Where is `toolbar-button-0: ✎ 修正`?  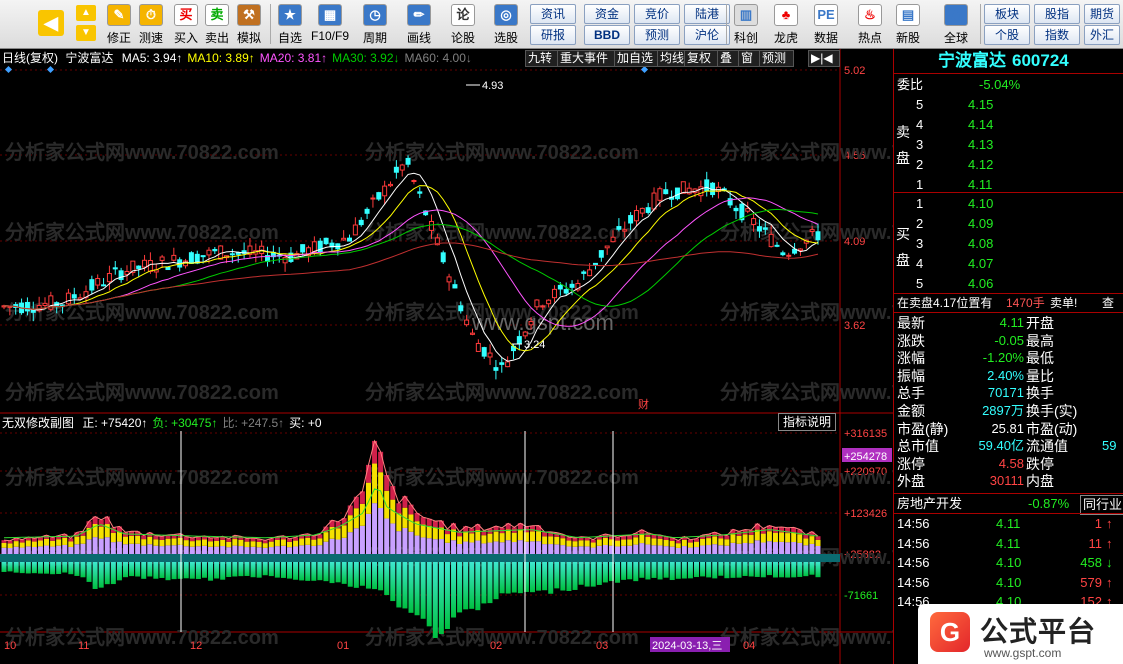
toolbar-button-0: ✎ 修正 is located at coordinates (119, 24).